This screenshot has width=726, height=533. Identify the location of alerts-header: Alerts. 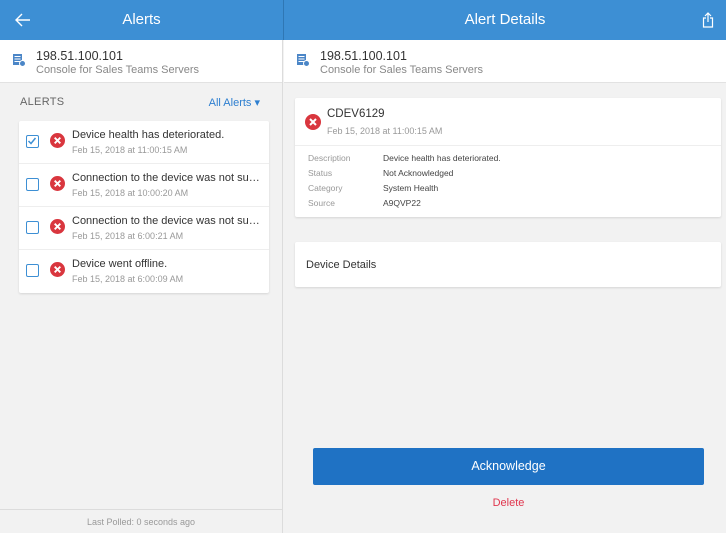
(141, 20).